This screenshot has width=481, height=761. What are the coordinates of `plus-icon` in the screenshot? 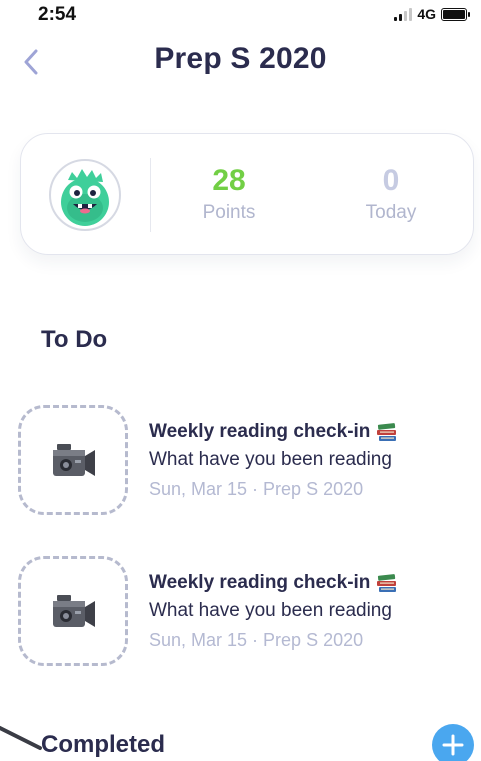 It's located at (453, 745).